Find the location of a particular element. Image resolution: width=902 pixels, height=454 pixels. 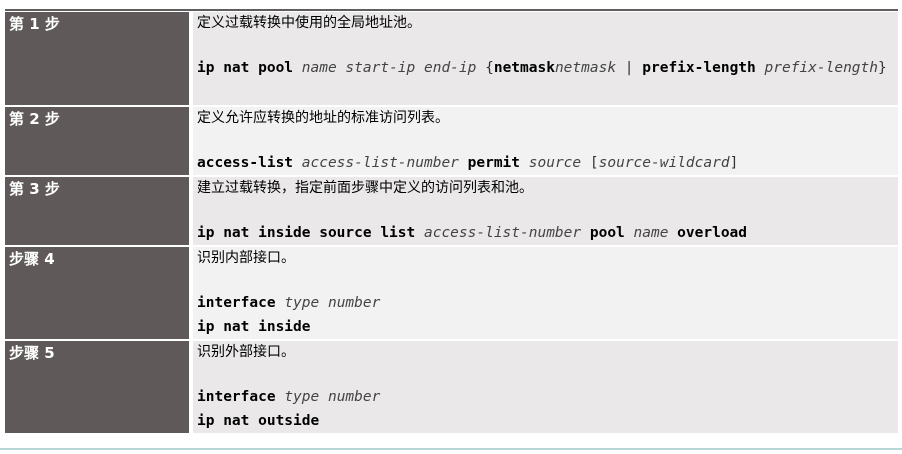

step-label: 第 2 步 is located at coordinates (99, 142).